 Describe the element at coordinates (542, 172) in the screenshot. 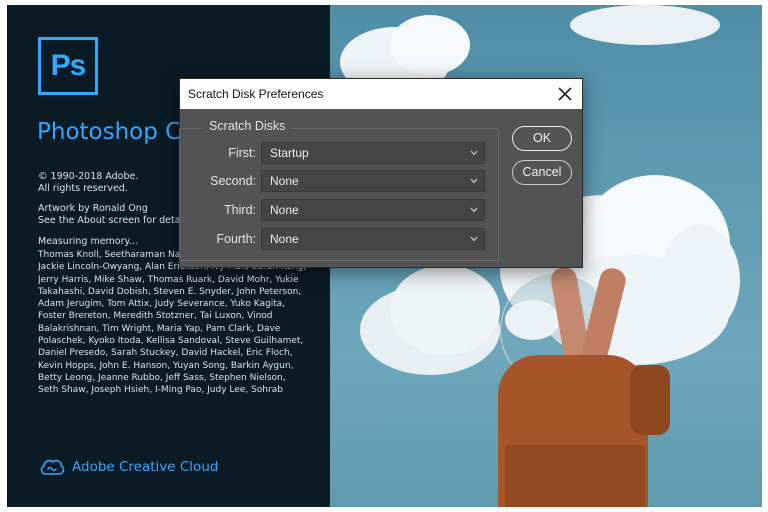

I see `cancel-button: Cancel` at that location.